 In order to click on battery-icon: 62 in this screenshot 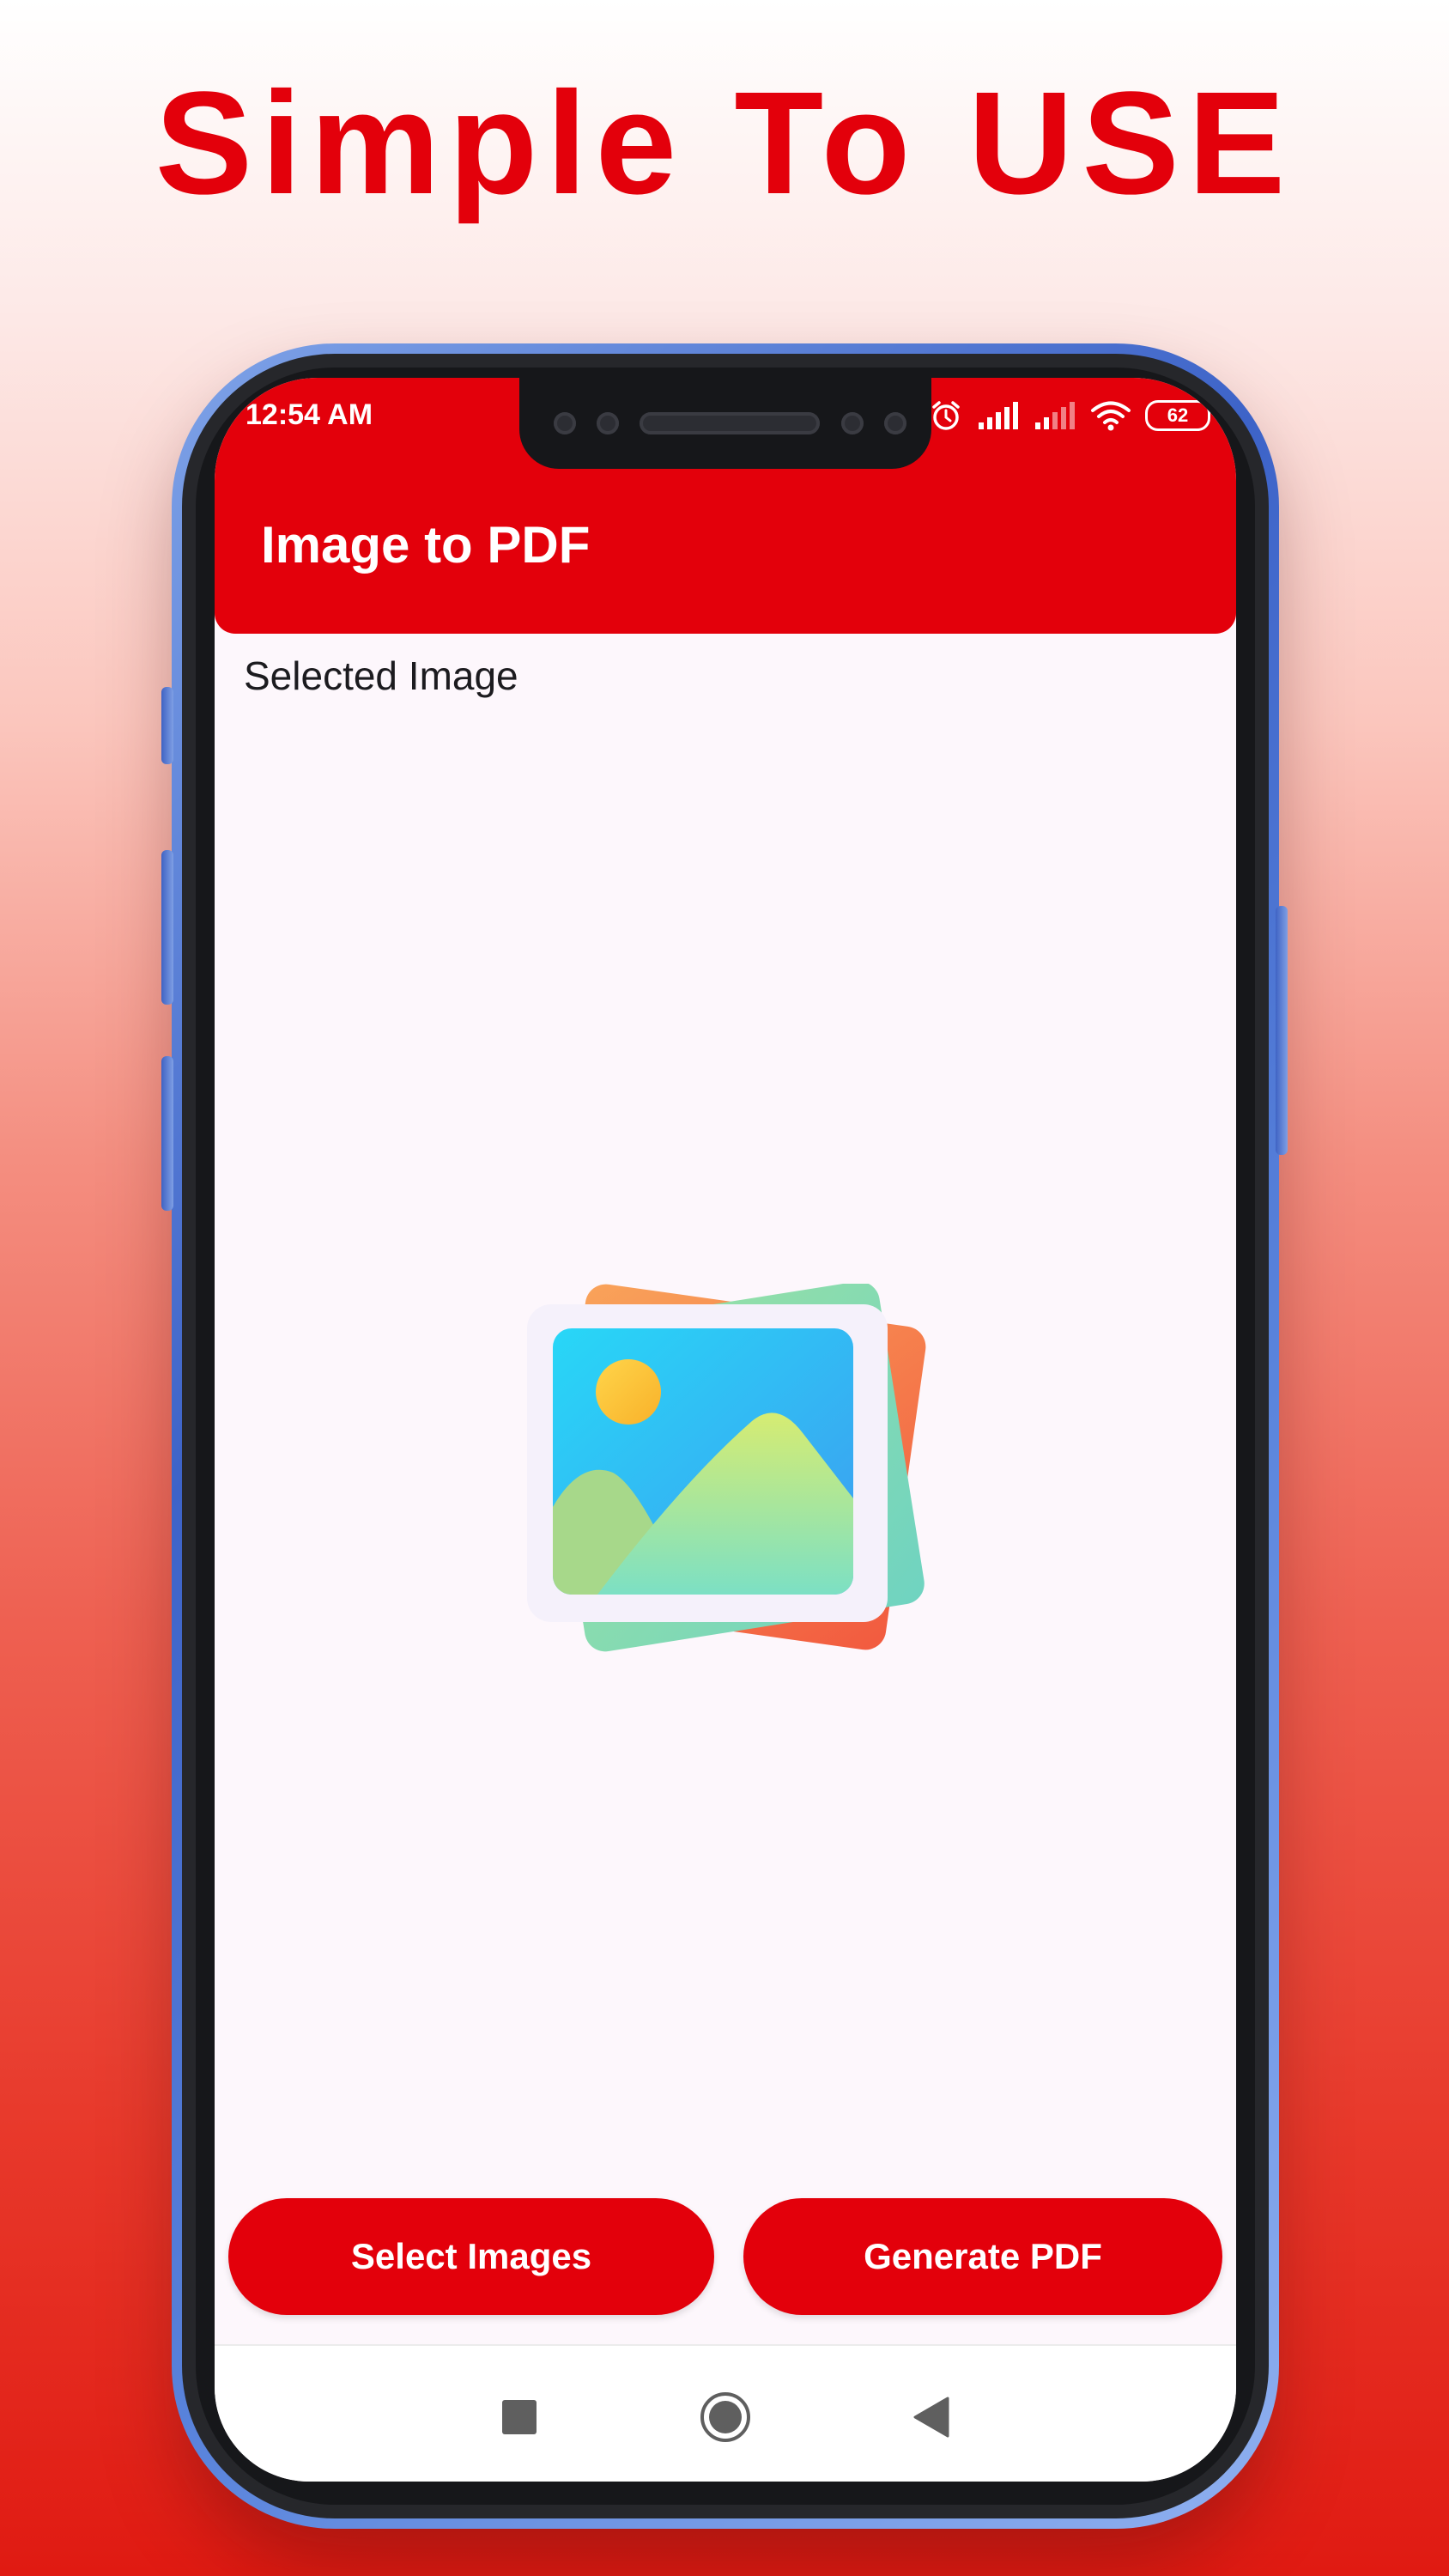, I will do `click(1177, 415)`.